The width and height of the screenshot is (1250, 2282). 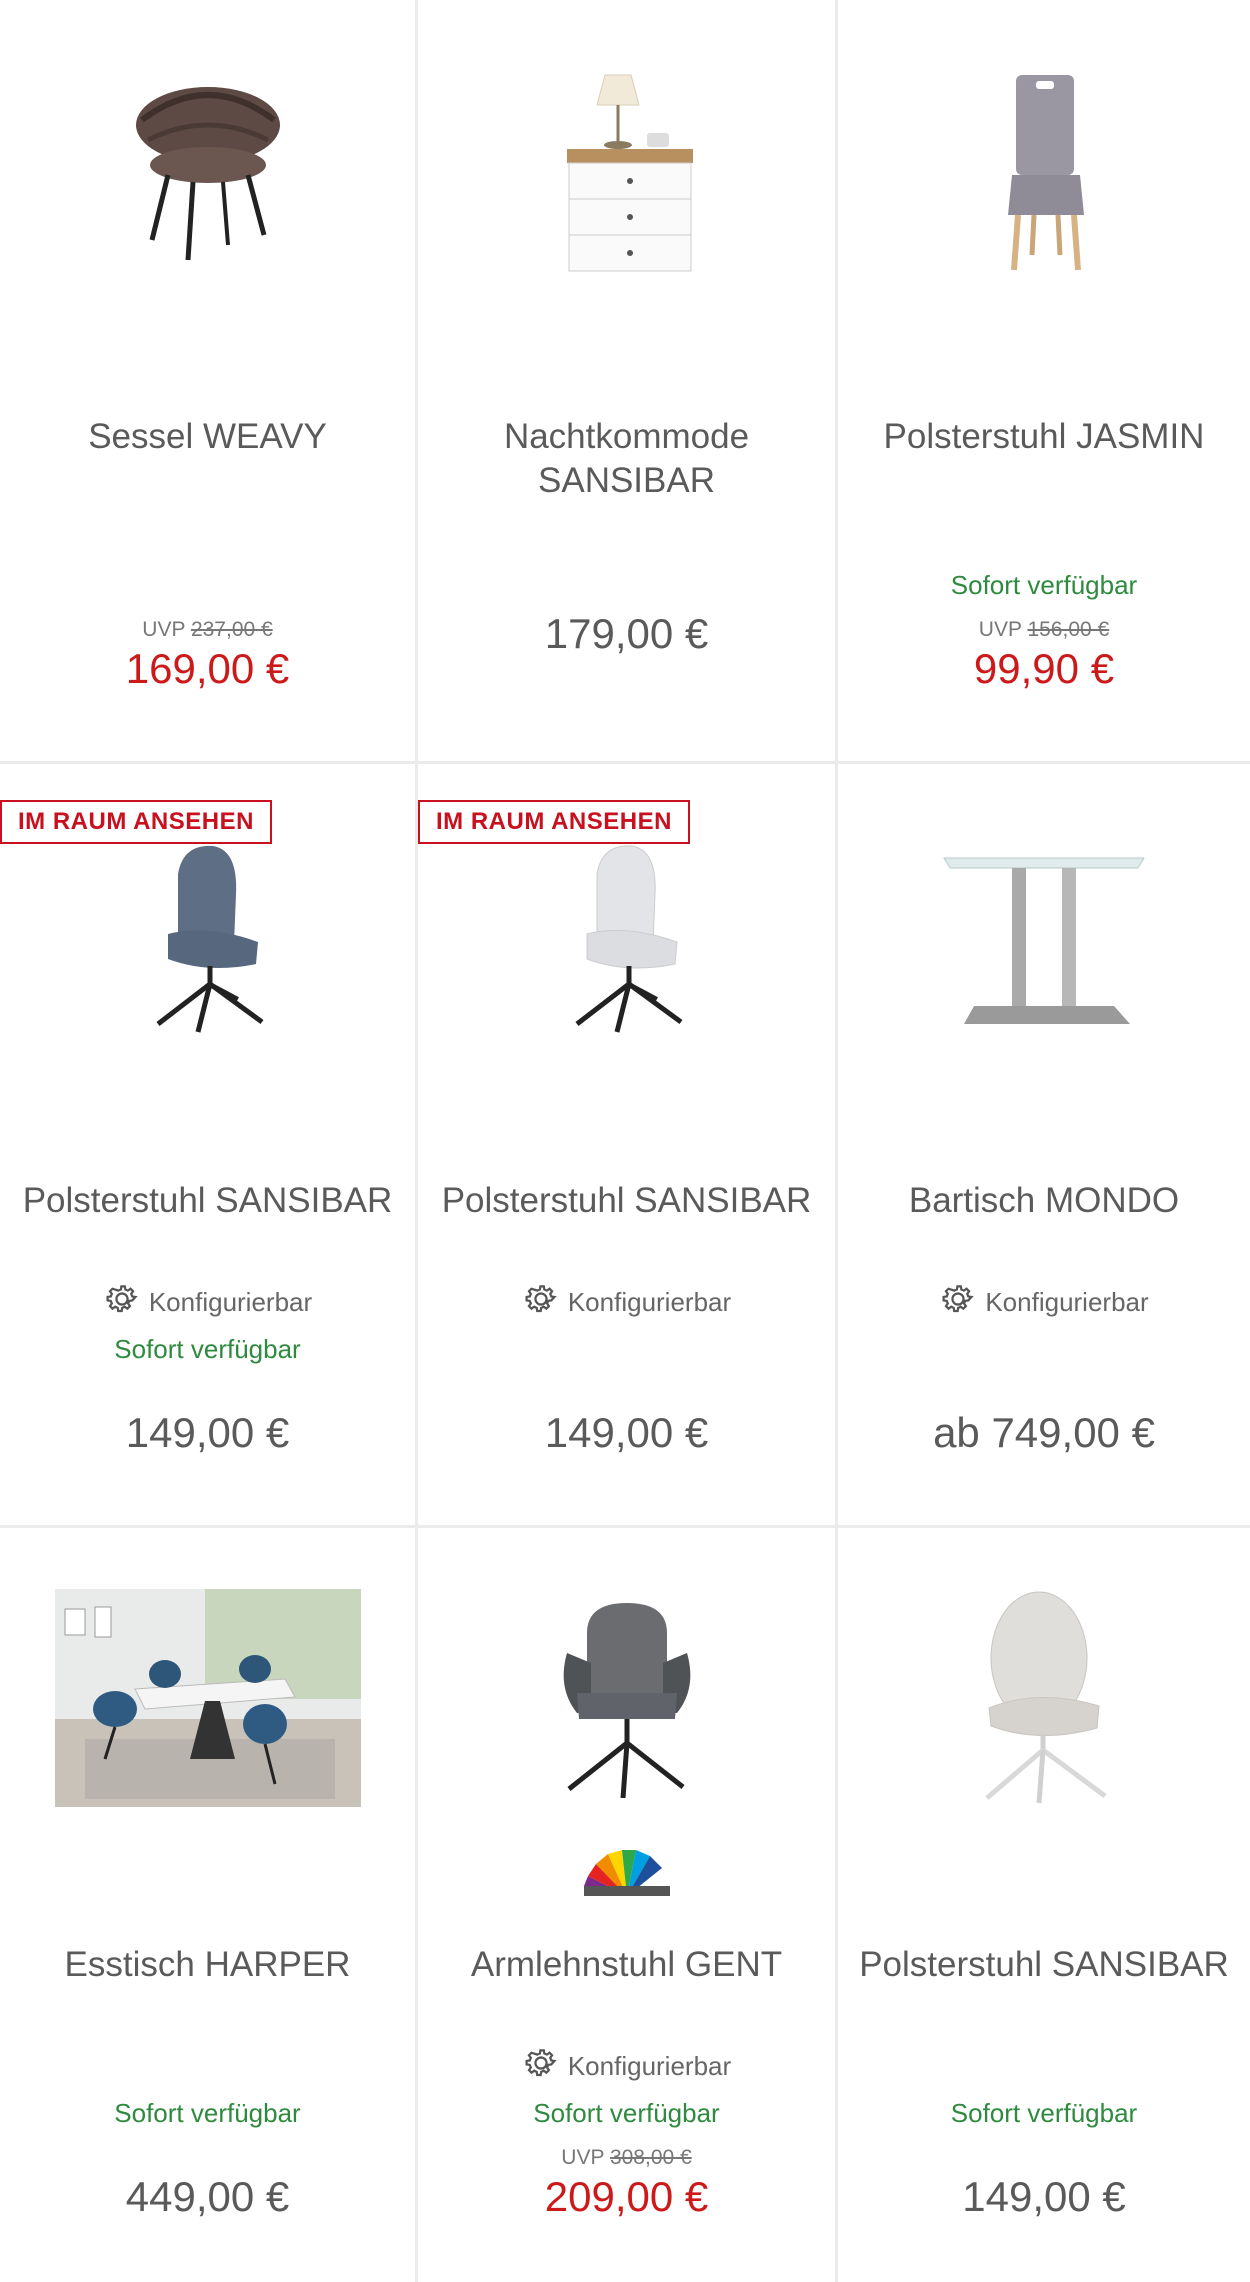 What do you see at coordinates (1044, 668) in the screenshot?
I see `sale-price: 99,90 €` at bounding box center [1044, 668].